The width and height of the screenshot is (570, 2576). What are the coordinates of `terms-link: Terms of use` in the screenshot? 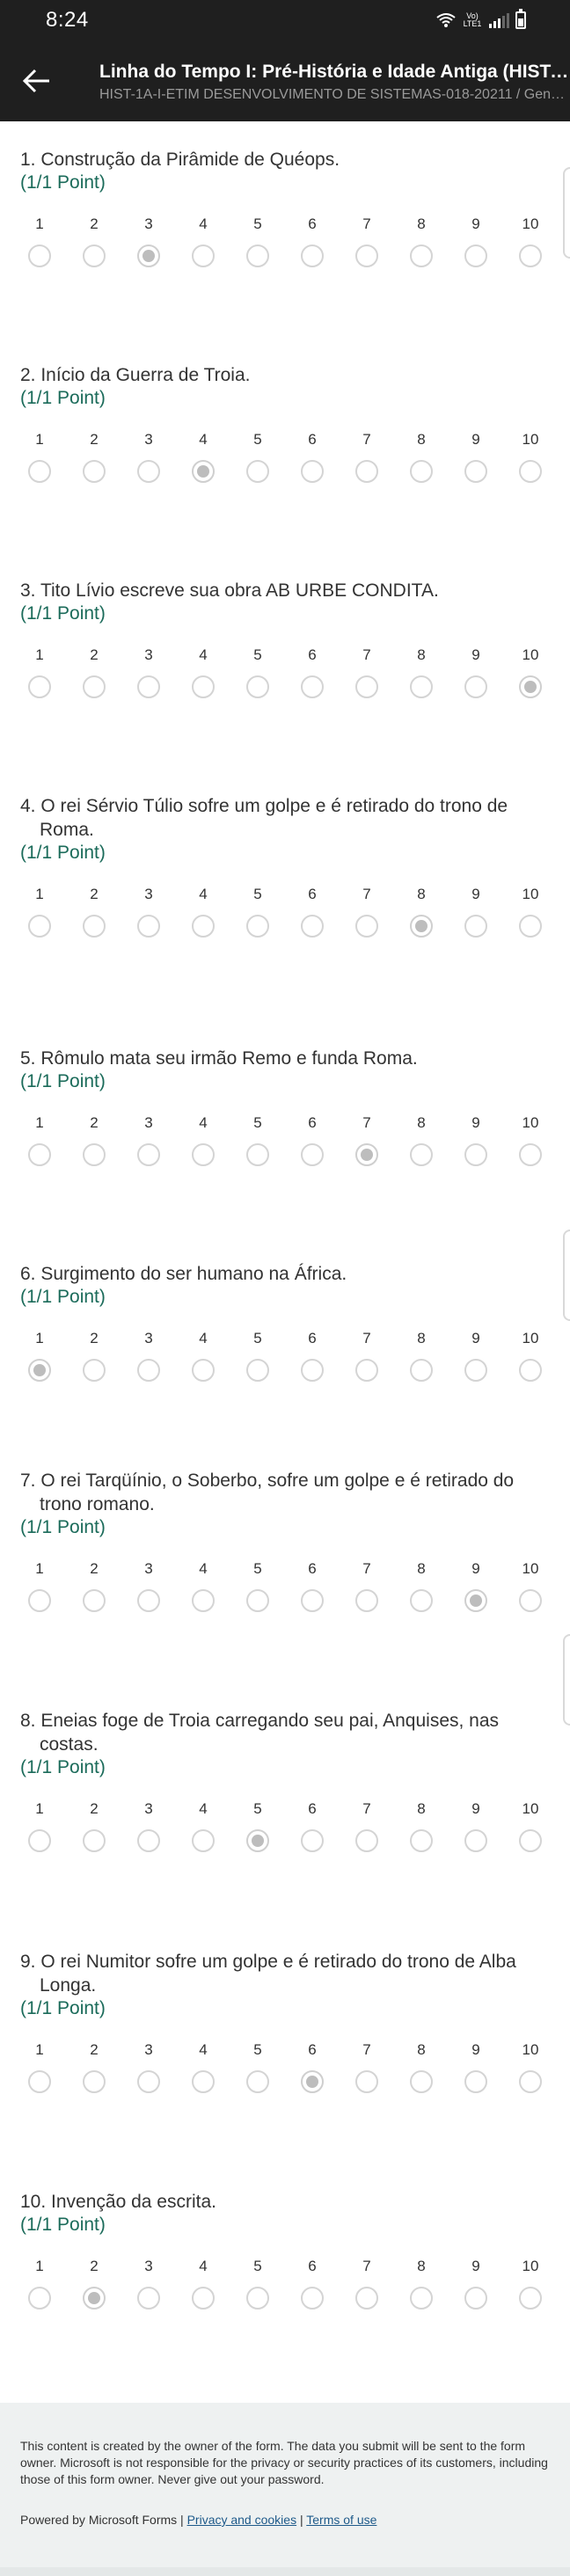 It's located at (341, 2520).